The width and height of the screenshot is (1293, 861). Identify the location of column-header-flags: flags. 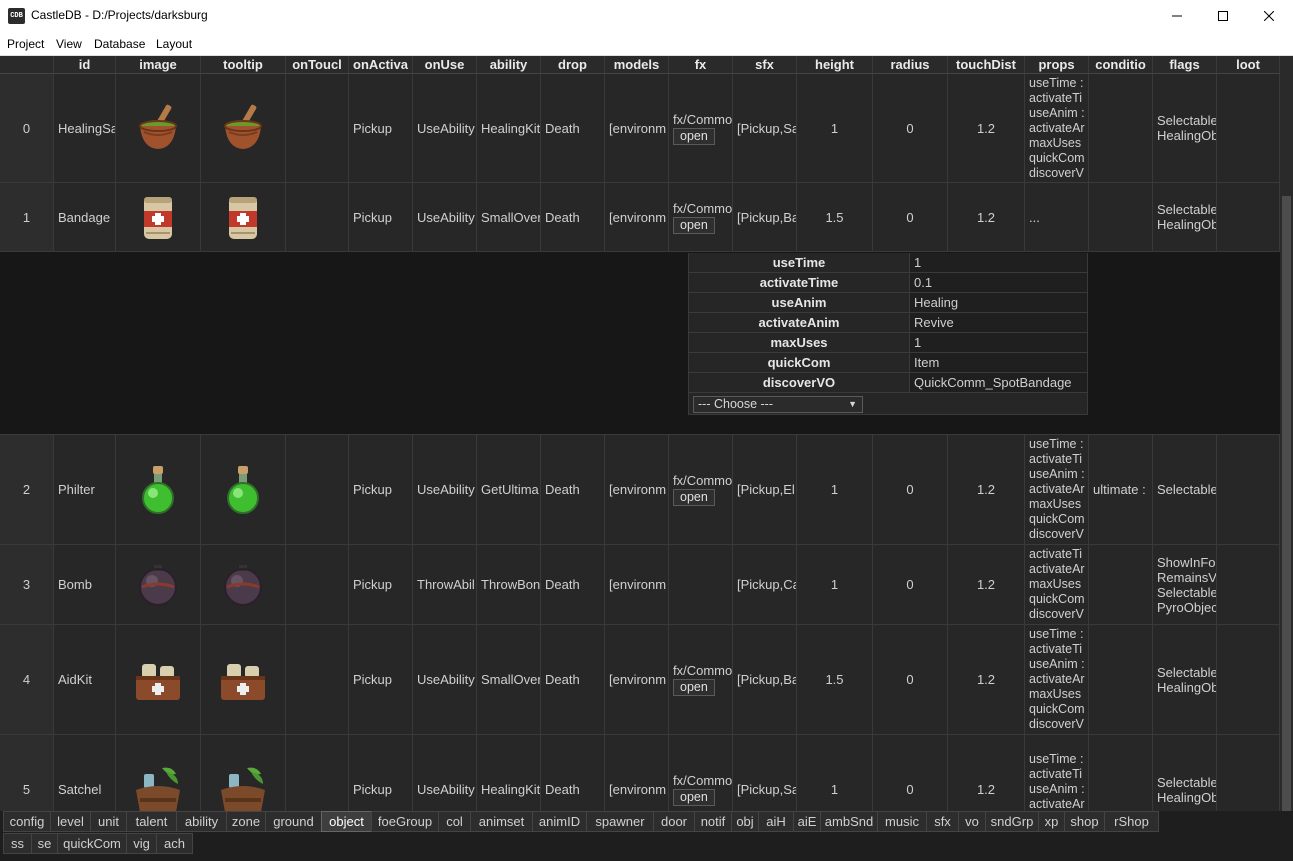
(1185, 65).